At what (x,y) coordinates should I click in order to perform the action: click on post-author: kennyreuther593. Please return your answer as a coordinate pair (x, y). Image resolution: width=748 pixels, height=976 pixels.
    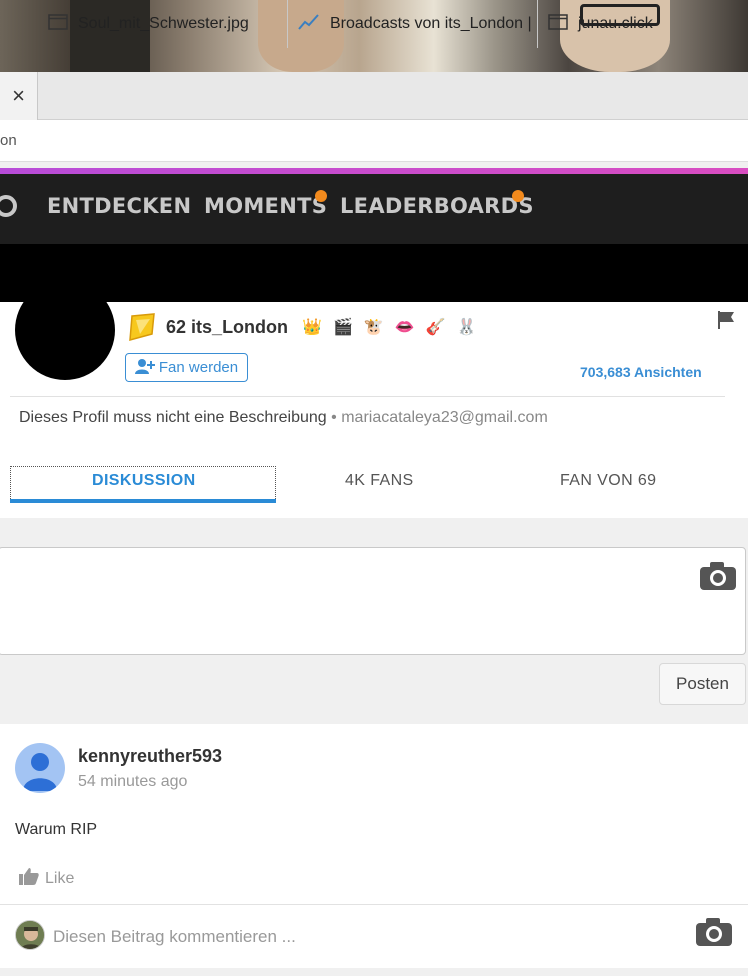
    Looking at the image, I should click on (150, 756).